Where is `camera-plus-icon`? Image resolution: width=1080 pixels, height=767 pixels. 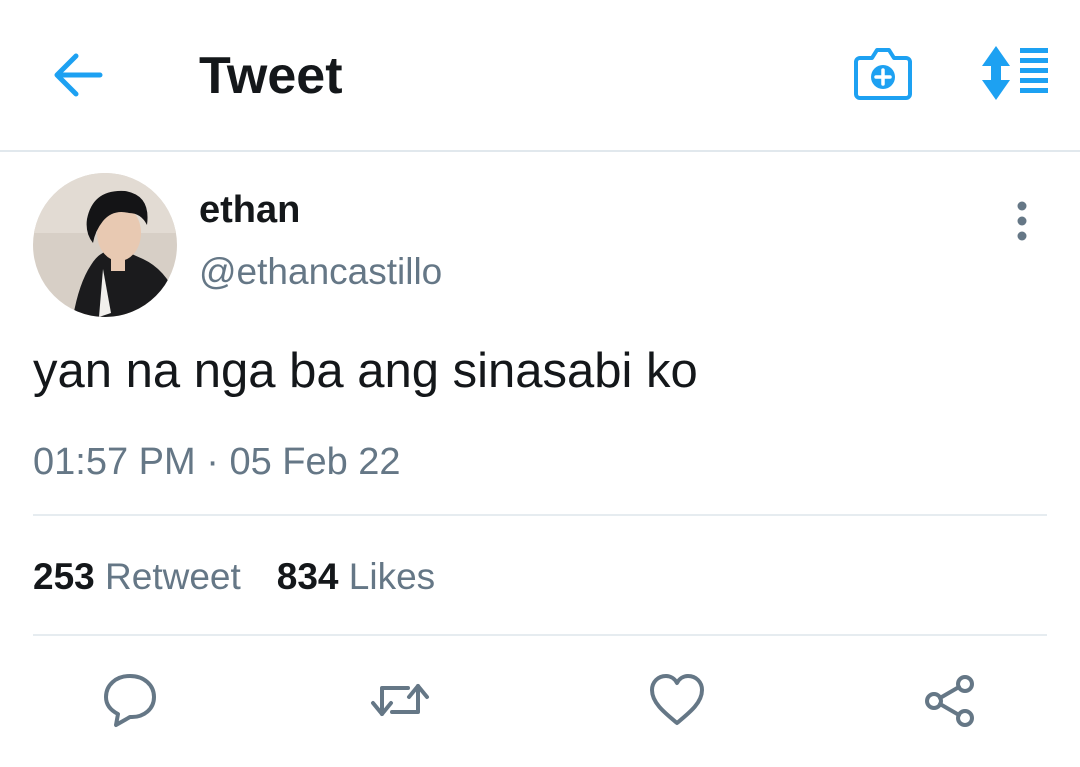
camera-plus-icon is located at coordinates (883, 74).